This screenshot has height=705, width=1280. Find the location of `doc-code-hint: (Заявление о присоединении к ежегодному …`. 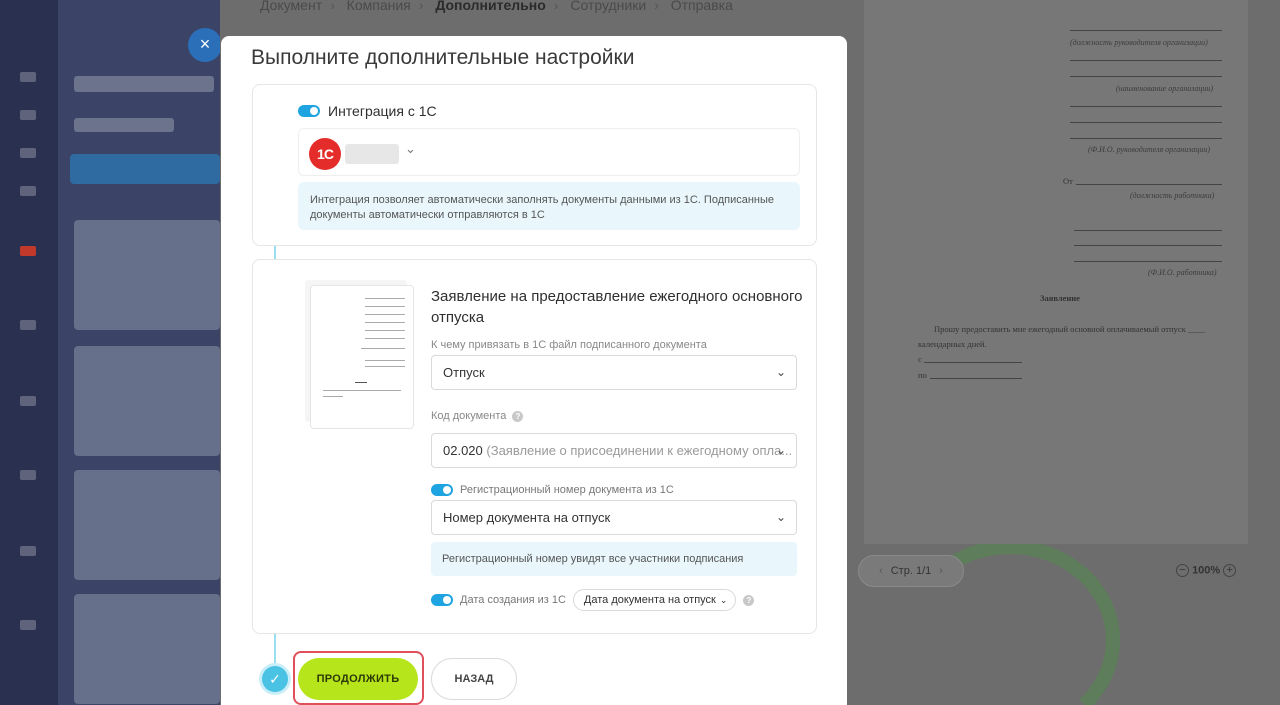

doc-code-hint: (Заявление о присоединении к ежегодному … is located at coordinates (639, 450).